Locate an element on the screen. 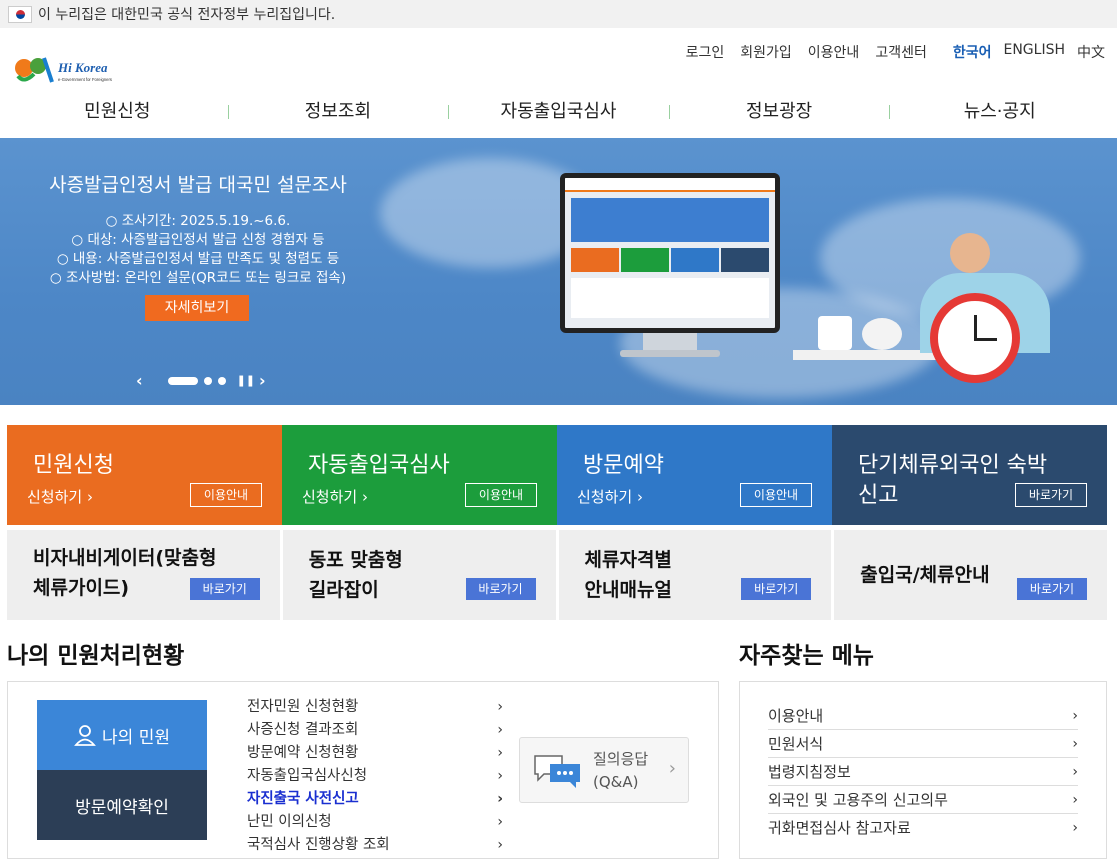  logo-brand: Hi Korea is located at coordinates (82, 67).